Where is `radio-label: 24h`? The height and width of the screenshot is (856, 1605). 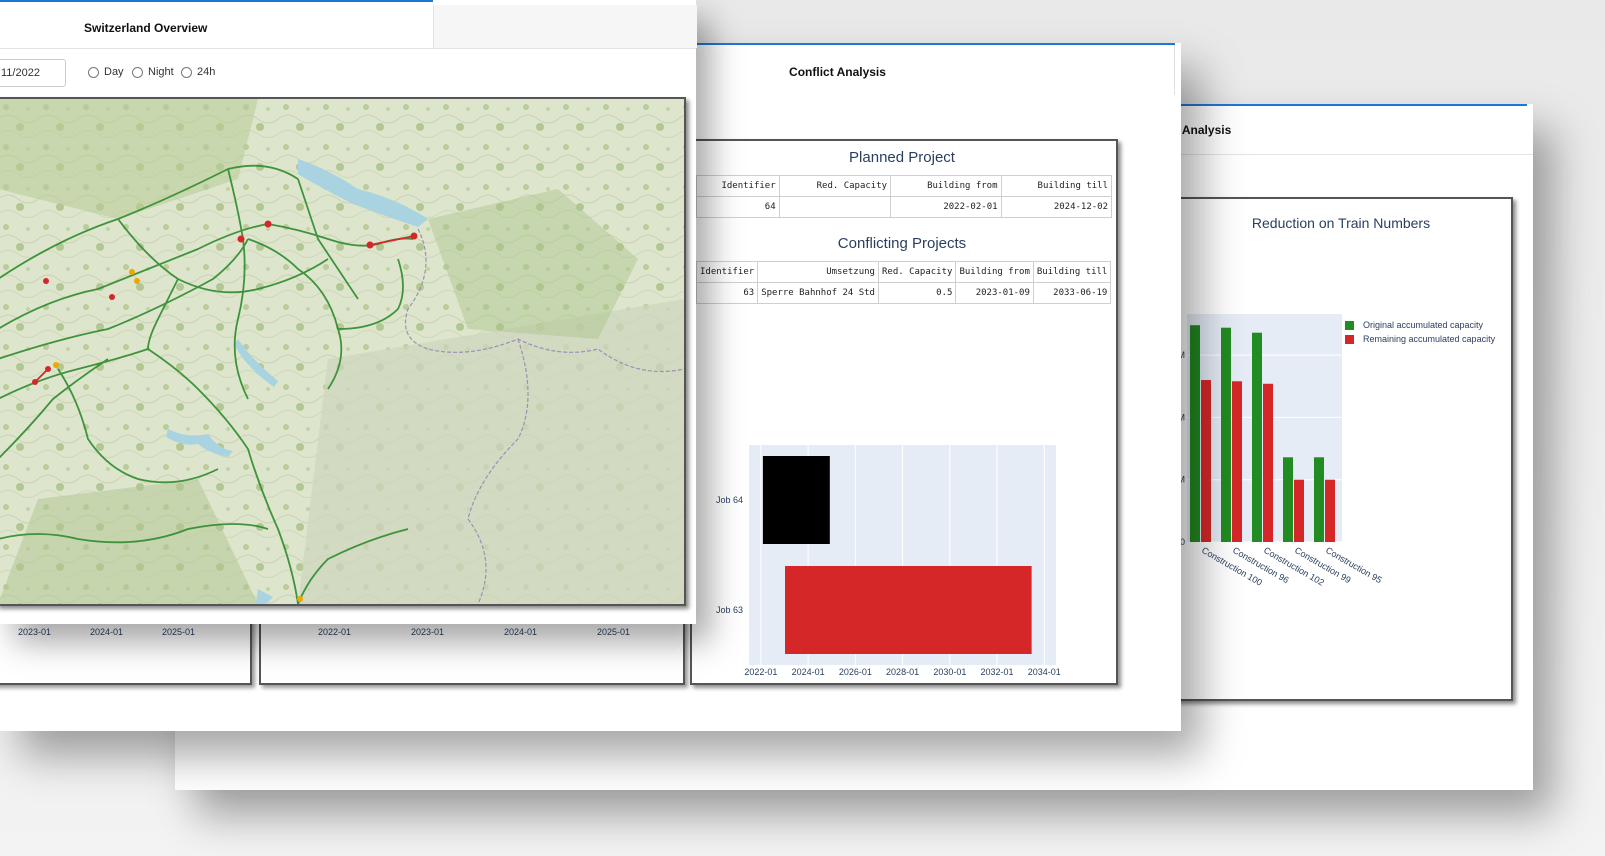 radio-label: 24h is located at coordinates (206, 72).